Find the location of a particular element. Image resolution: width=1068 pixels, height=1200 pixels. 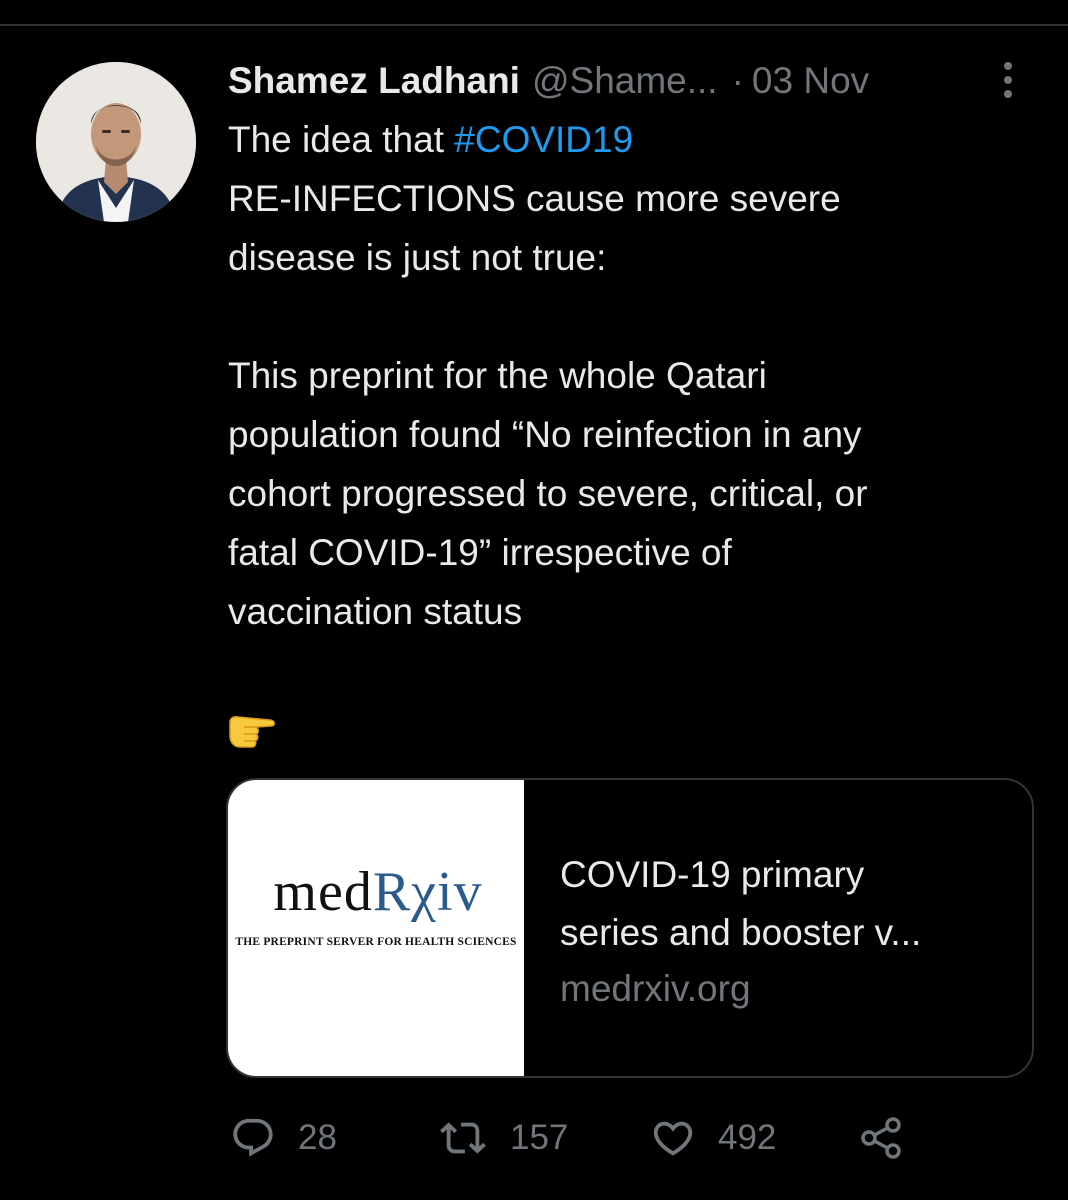

share-button is located at coordinates (882, 1138).